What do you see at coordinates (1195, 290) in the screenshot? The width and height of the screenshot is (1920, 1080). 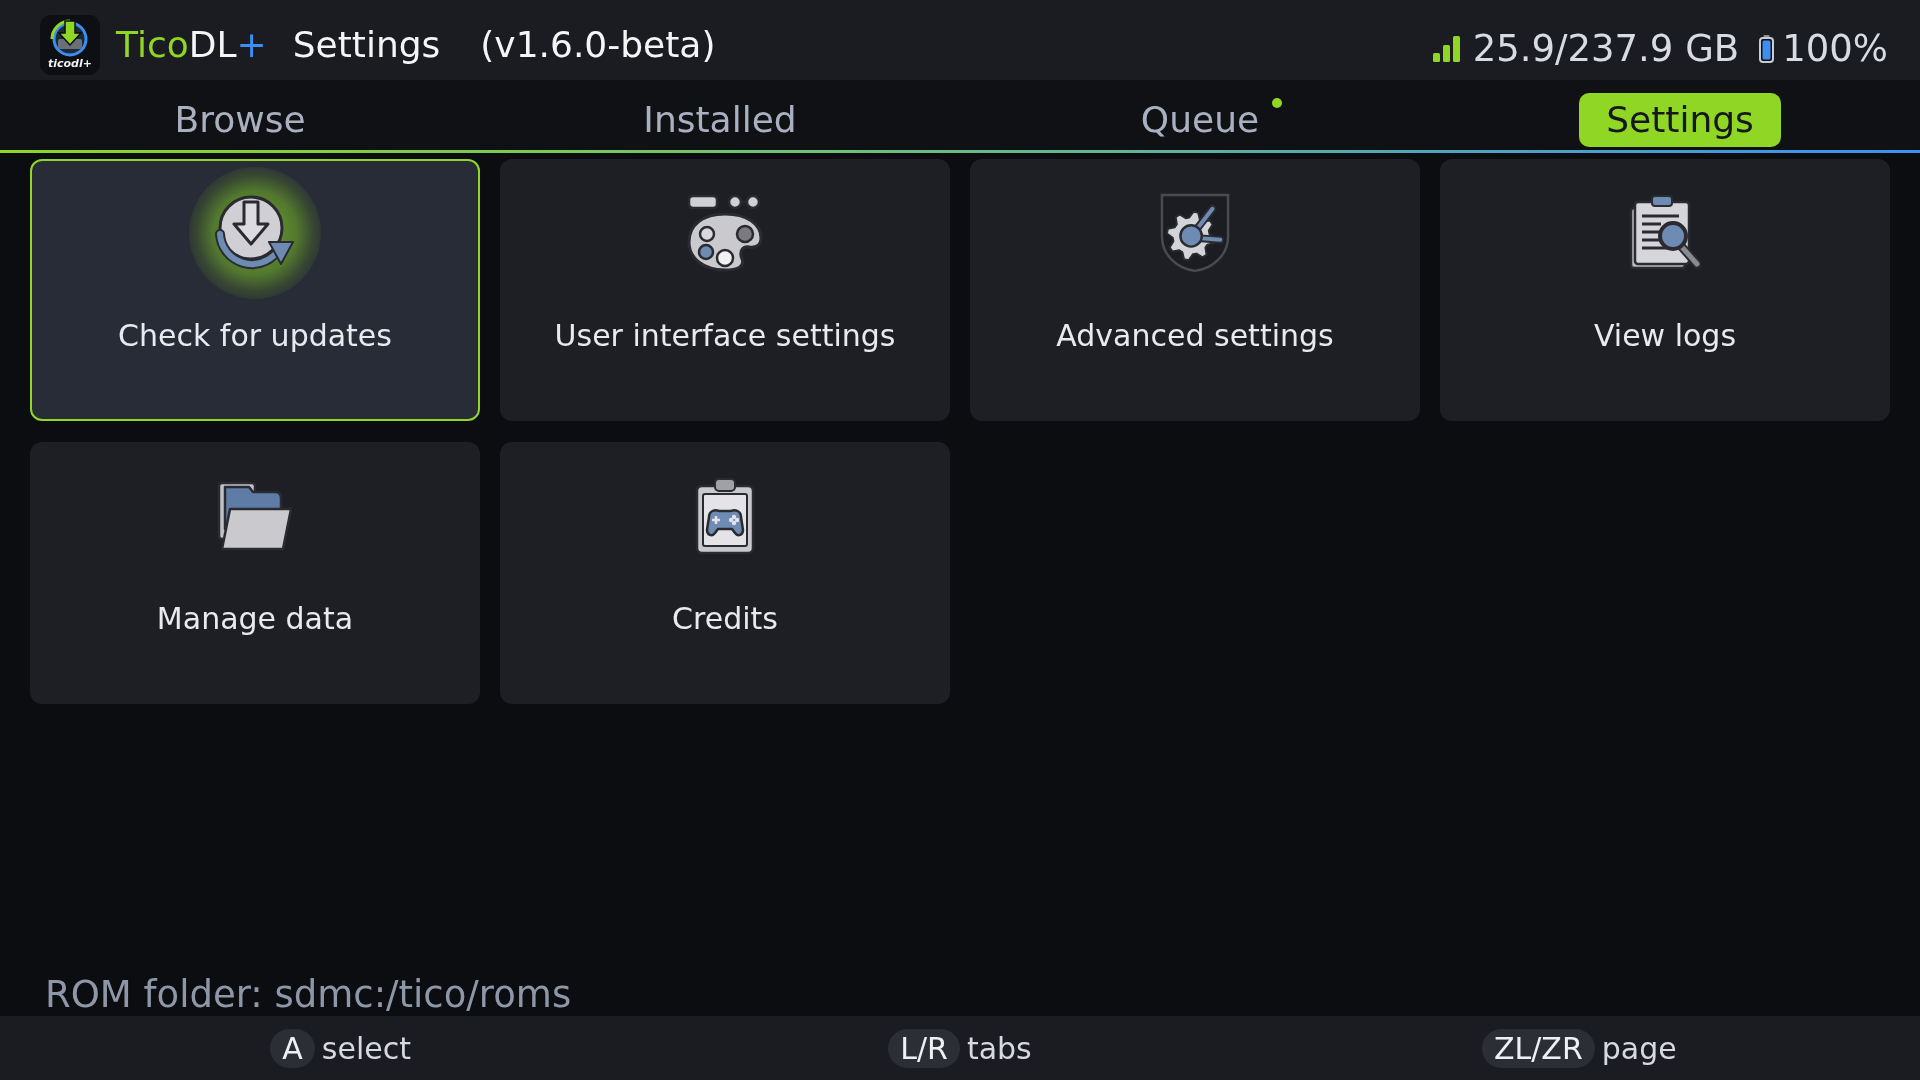 I see `settings-tile: Advanced settings` at bounding box center [1195, 290].